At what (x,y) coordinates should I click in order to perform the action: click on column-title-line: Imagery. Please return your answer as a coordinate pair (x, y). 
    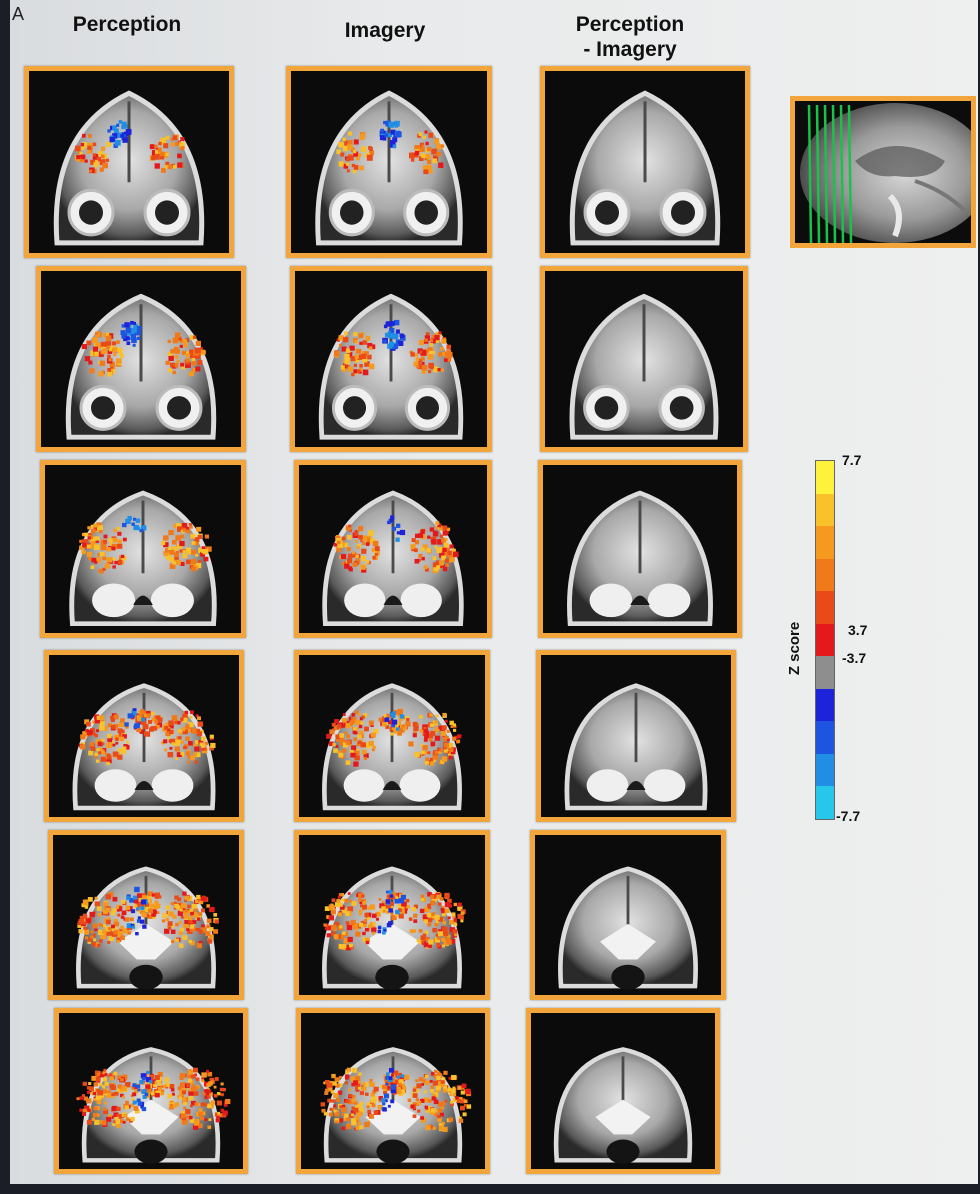
    Looking at the image, I should click on (385, 30).